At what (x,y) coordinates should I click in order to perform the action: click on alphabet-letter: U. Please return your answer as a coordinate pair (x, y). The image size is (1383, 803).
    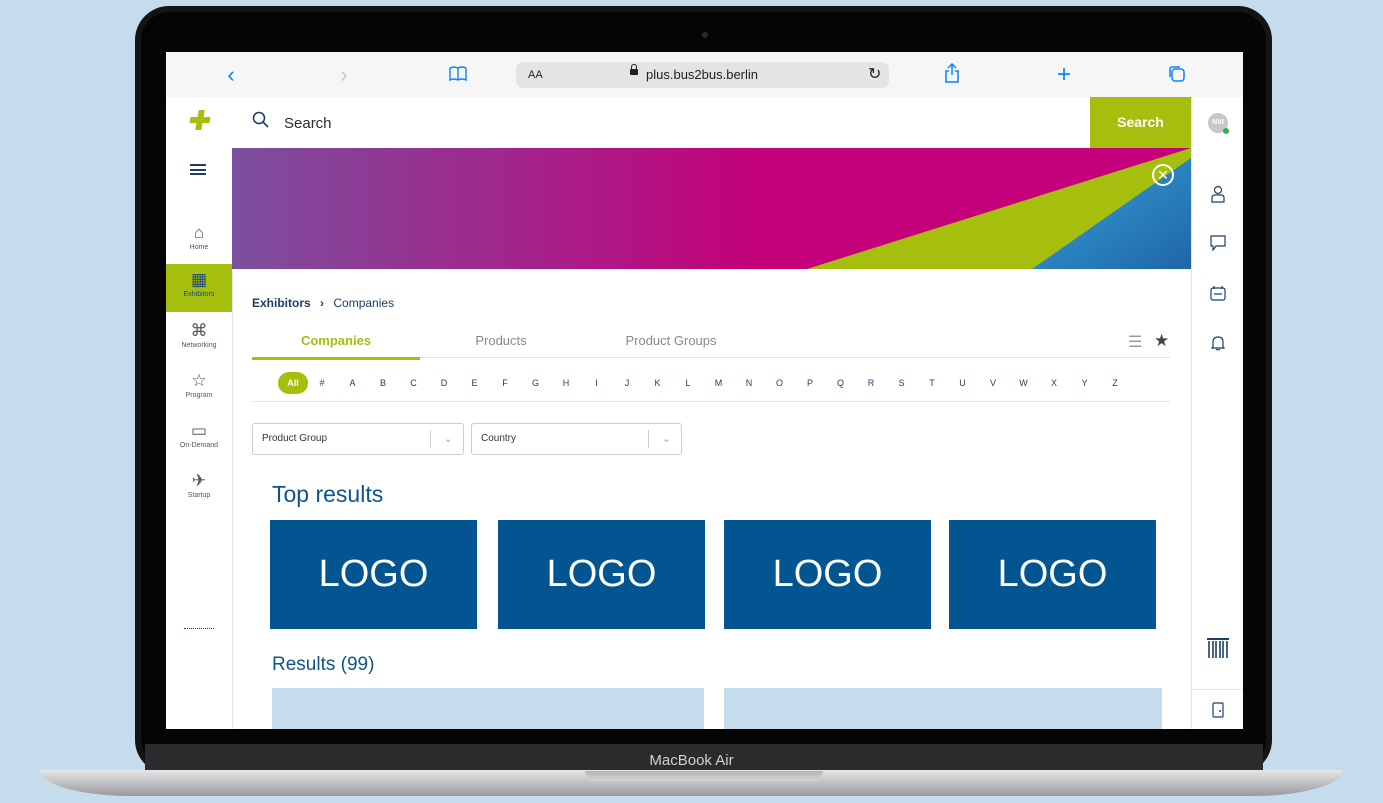
    Looking at the image, I should click on (963, 383).